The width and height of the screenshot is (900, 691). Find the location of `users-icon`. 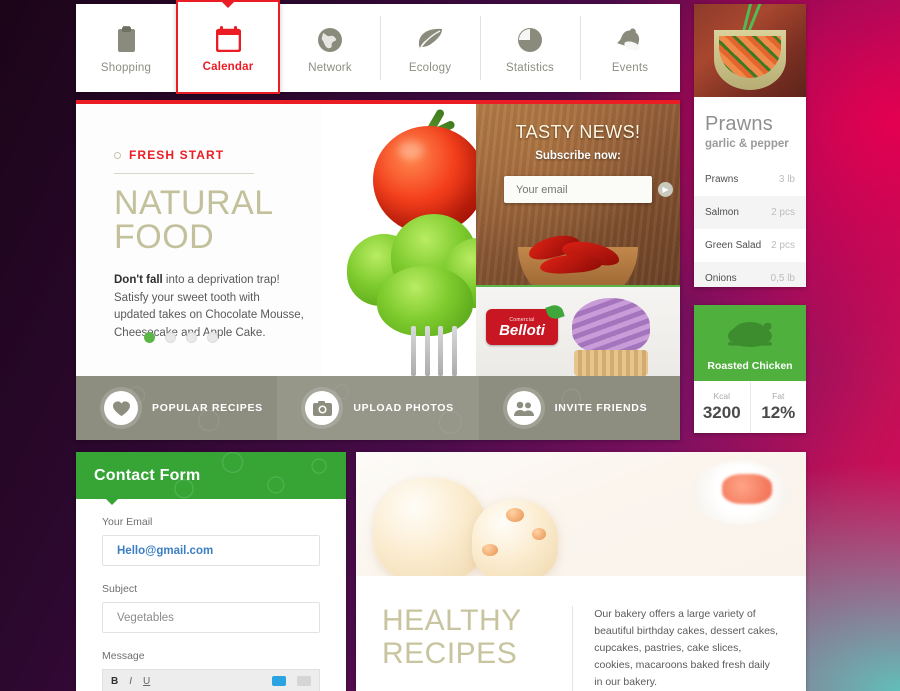

users-icon is located at coordinates (523, 408).